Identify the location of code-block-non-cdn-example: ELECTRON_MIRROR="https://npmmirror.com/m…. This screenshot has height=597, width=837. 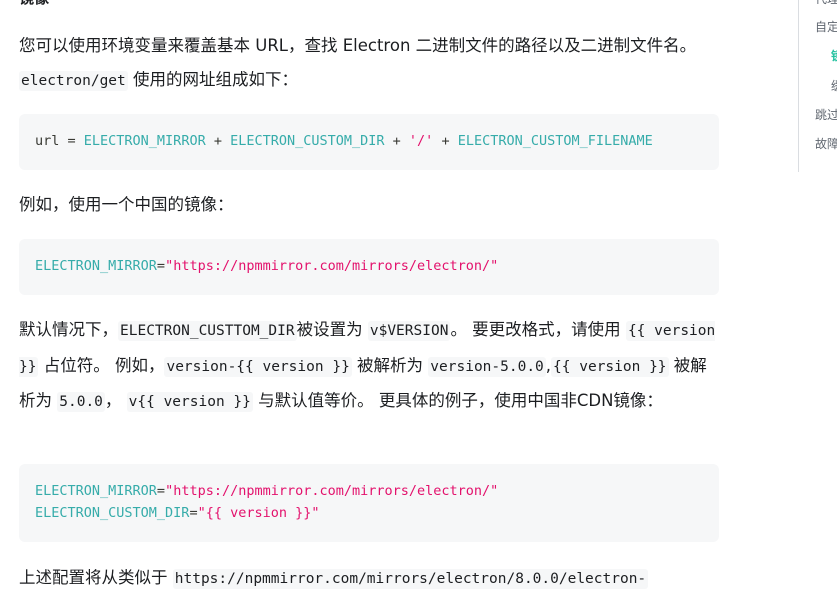
(369, 503).